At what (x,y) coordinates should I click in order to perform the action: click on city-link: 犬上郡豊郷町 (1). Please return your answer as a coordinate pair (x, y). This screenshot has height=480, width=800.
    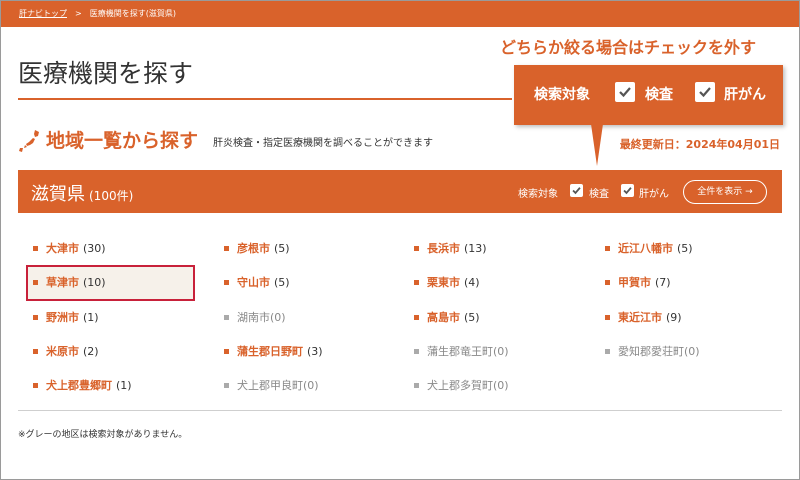
    Looking at the image, I should click on (82, 386).